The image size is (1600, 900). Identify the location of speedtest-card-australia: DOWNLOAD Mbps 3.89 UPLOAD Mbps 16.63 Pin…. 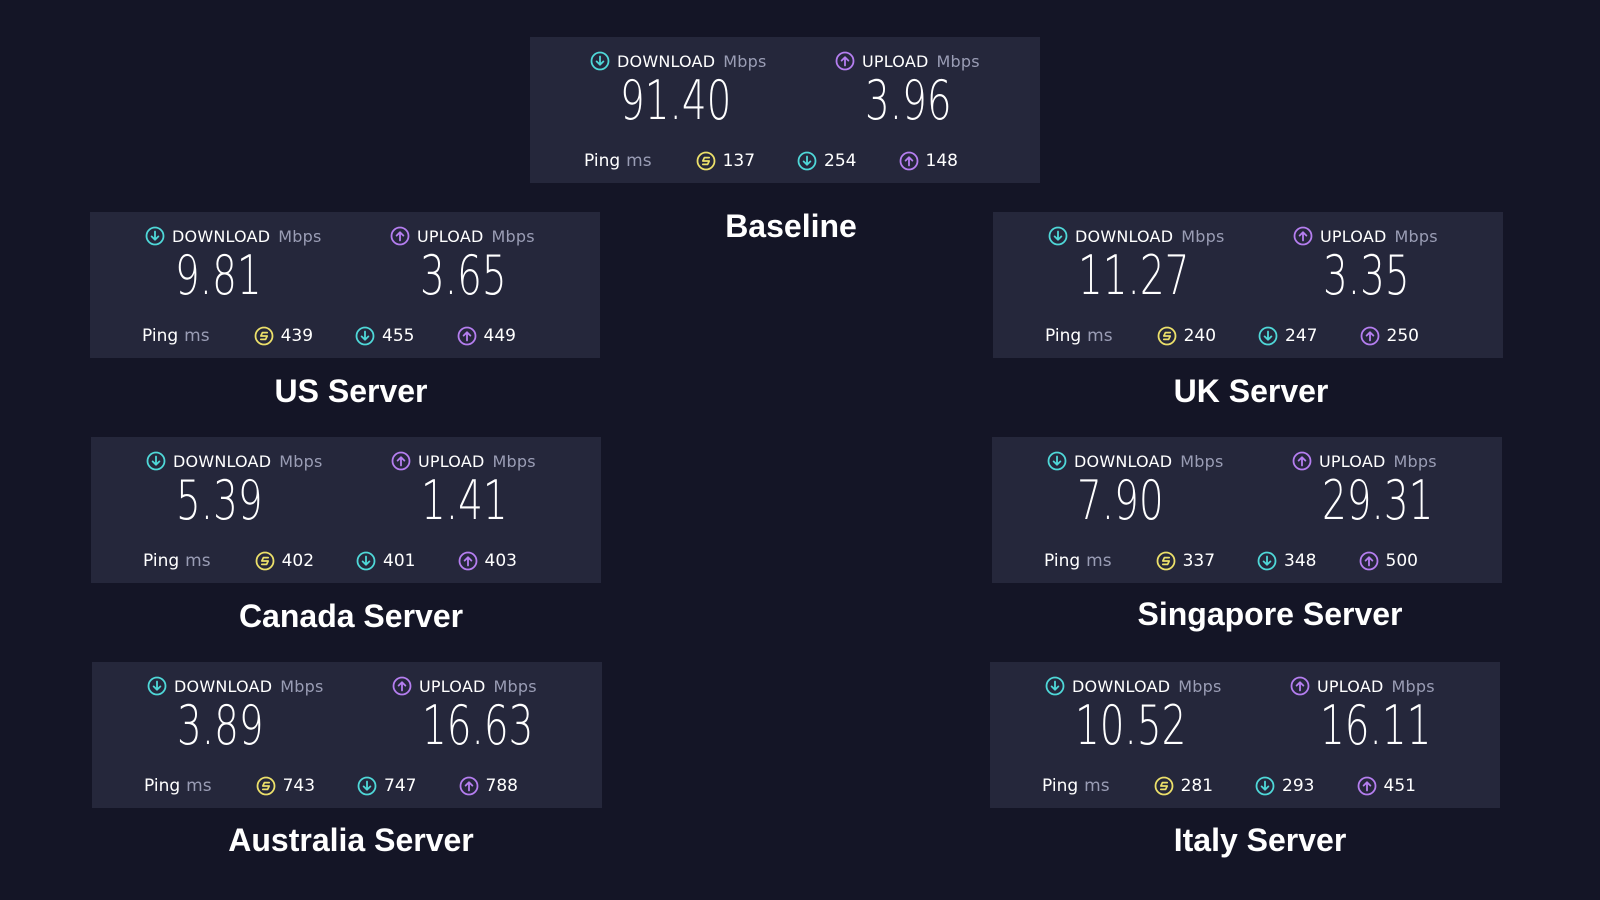
(347, 735).